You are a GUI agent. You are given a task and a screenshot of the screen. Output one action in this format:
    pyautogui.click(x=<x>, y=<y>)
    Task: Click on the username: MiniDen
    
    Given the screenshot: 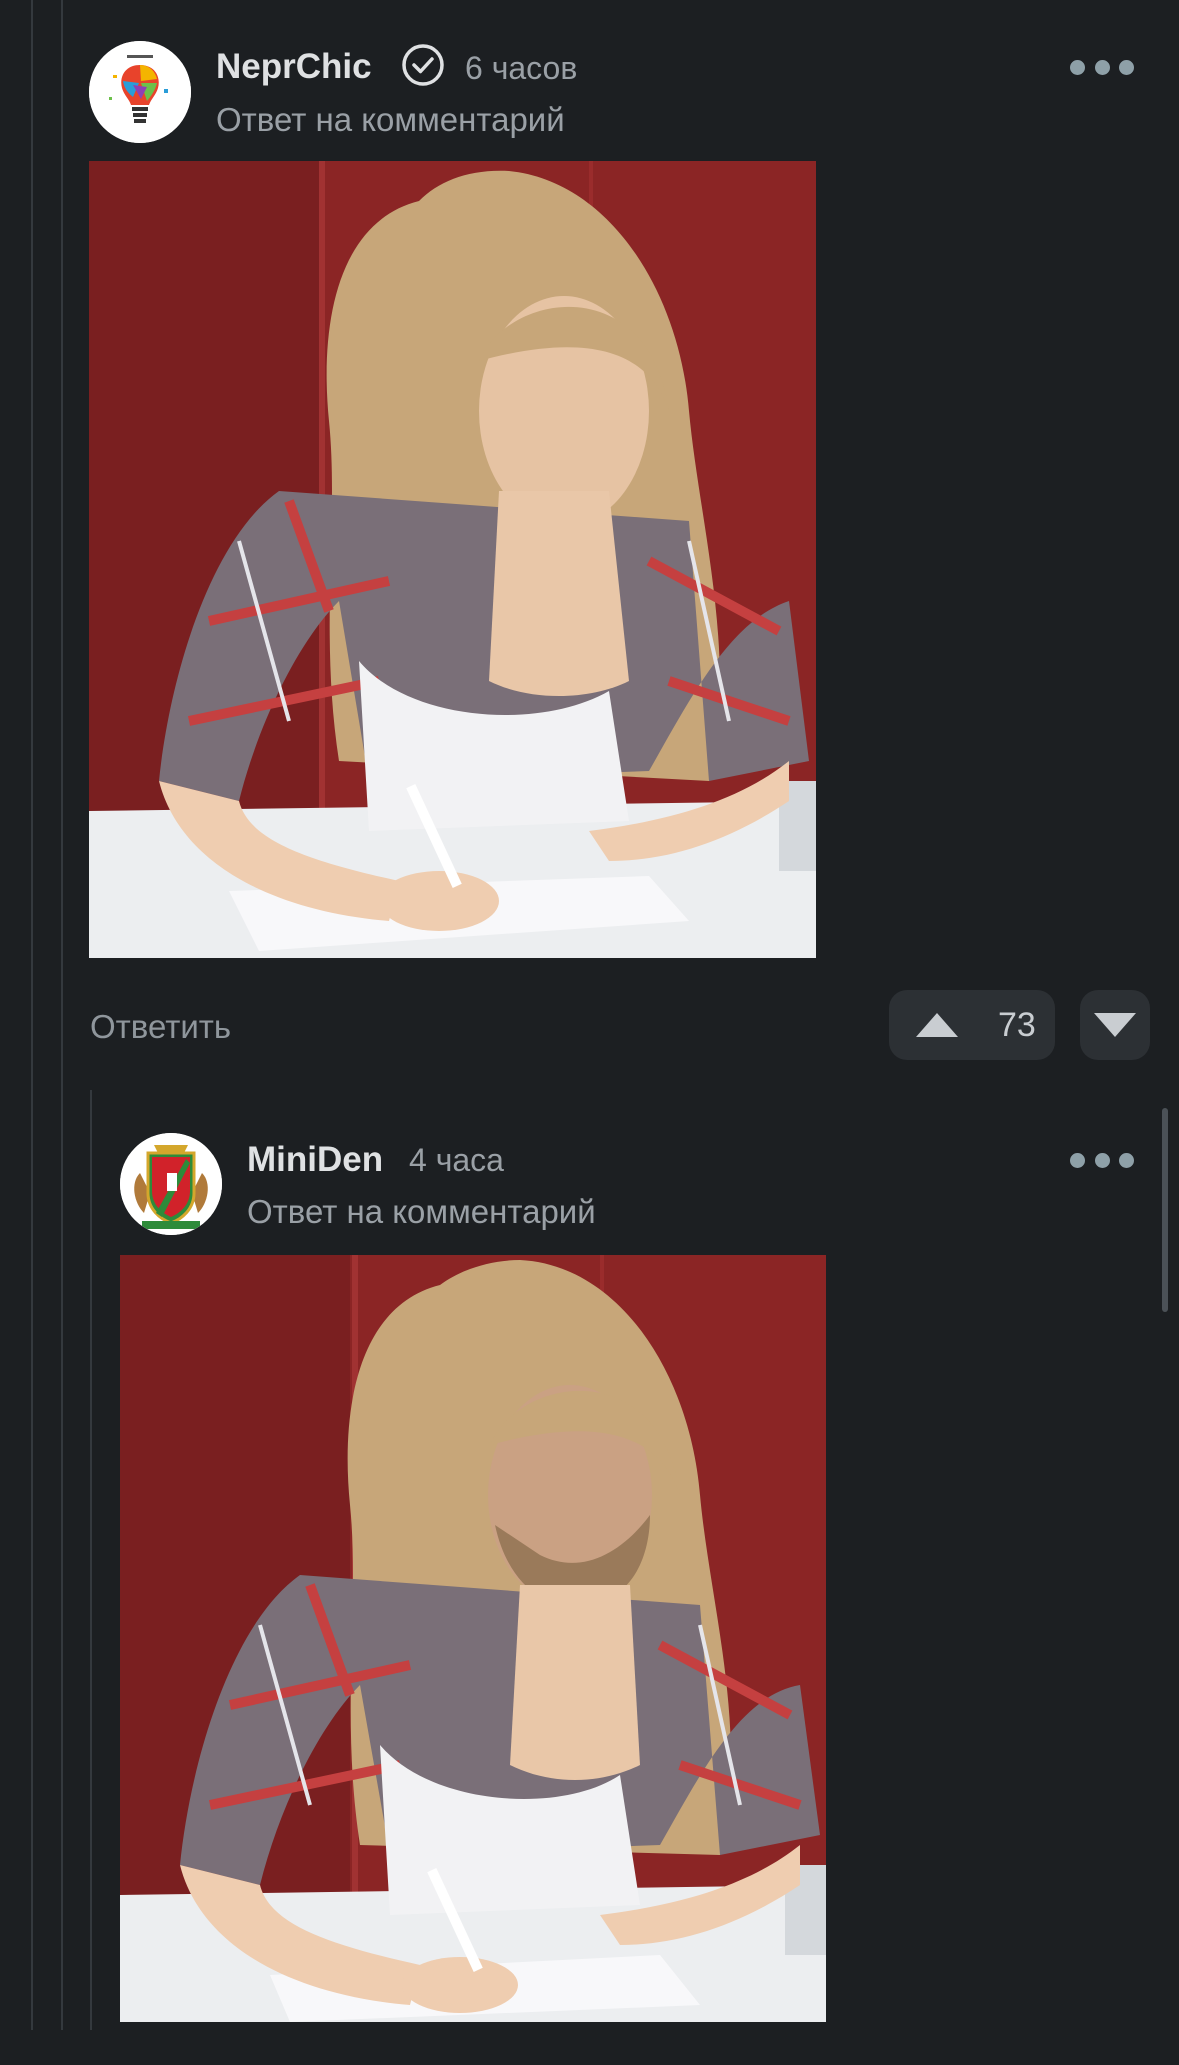 What is the action you would take?
    pyautogui.click(x=315, y=1160)
    